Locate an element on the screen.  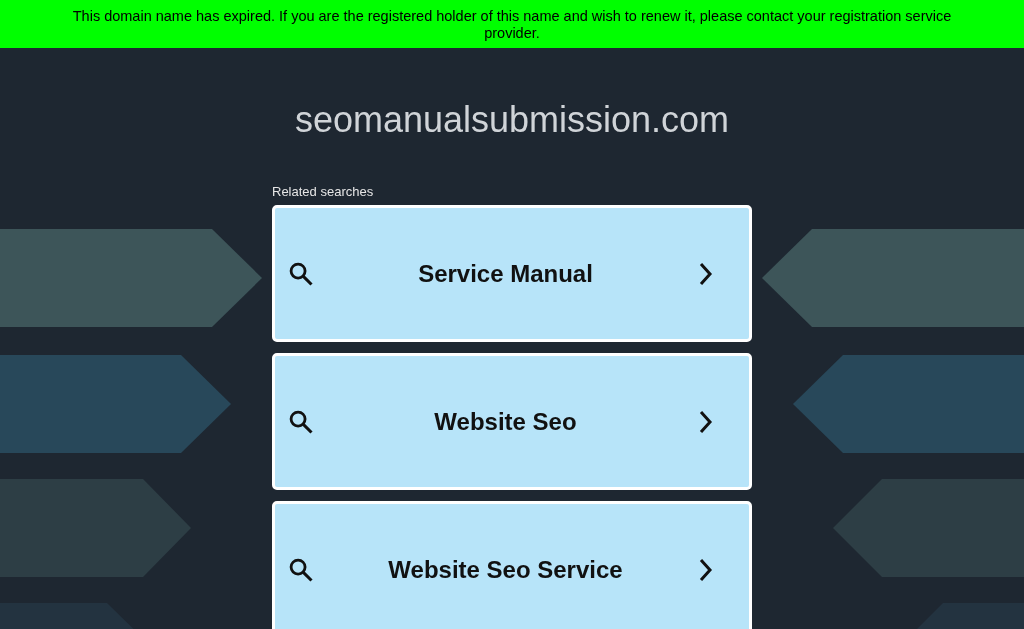
domain-title: seomanualsubmission.com is located at coordinates (512, 120).